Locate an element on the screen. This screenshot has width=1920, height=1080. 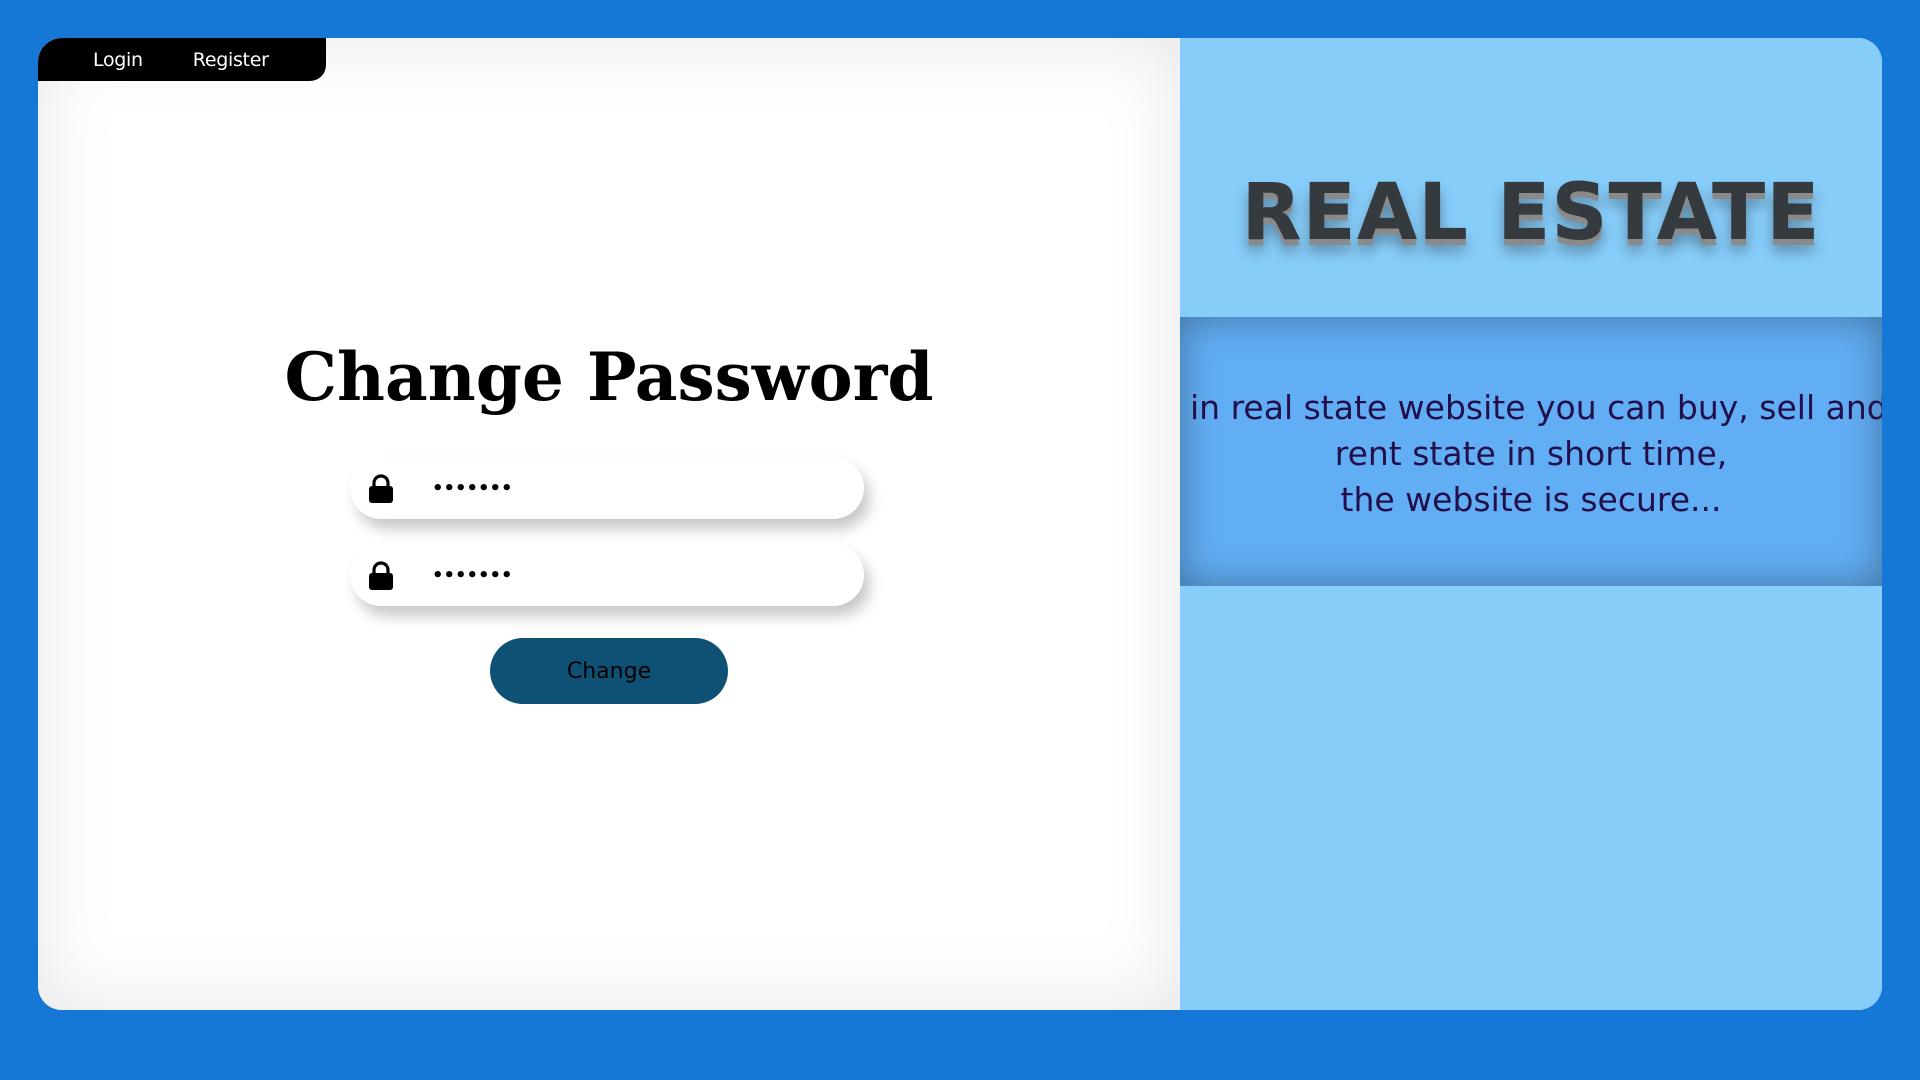
description-line: rent state in short time, is located at coordinates (1531, 453).